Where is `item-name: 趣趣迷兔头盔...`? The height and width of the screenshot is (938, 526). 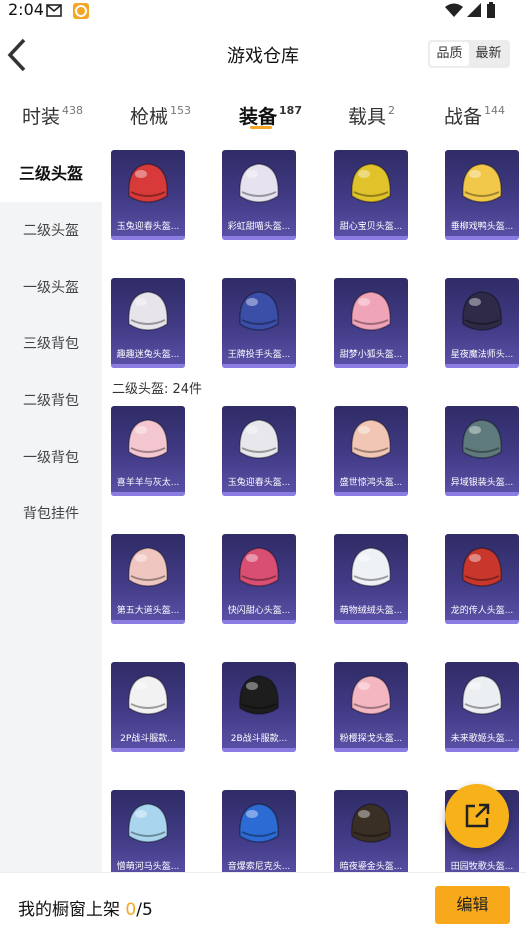
item-name: 趣趣迷兔头盔... is located at coordinates (148, 355).